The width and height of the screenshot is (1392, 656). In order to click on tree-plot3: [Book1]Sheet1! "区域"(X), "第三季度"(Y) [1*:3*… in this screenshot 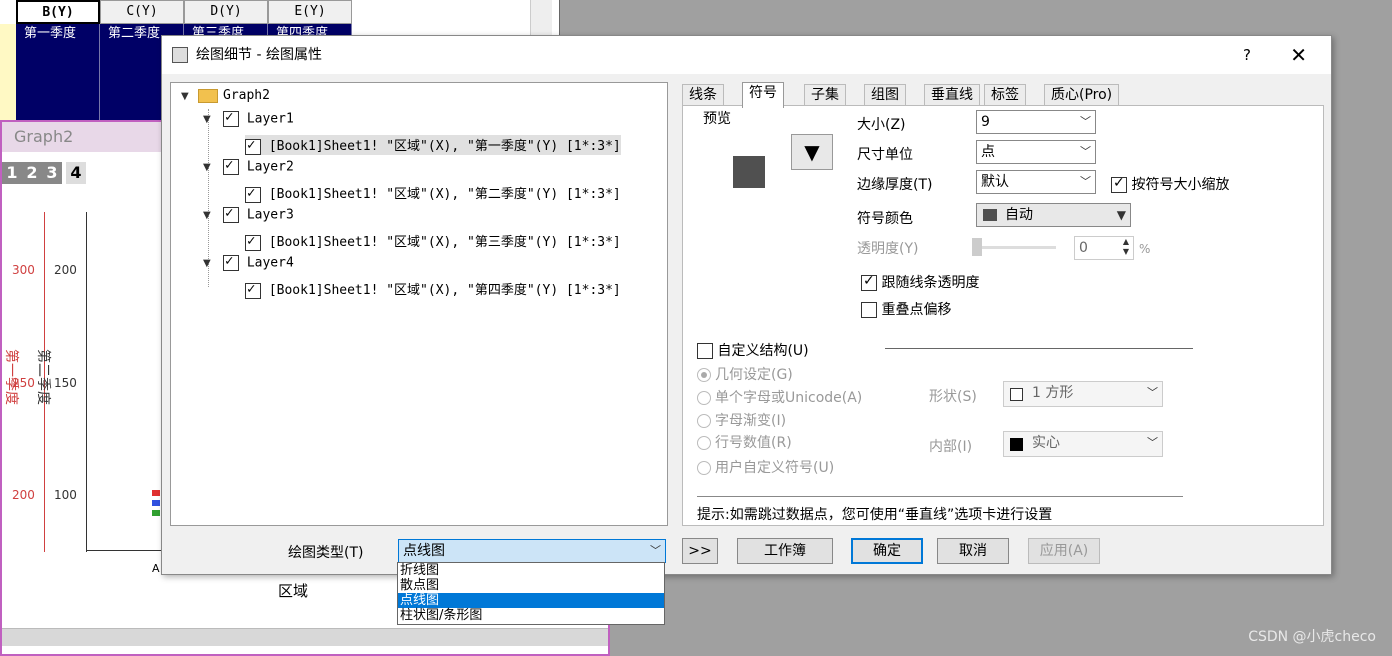, I will do `click(433, 241)`.